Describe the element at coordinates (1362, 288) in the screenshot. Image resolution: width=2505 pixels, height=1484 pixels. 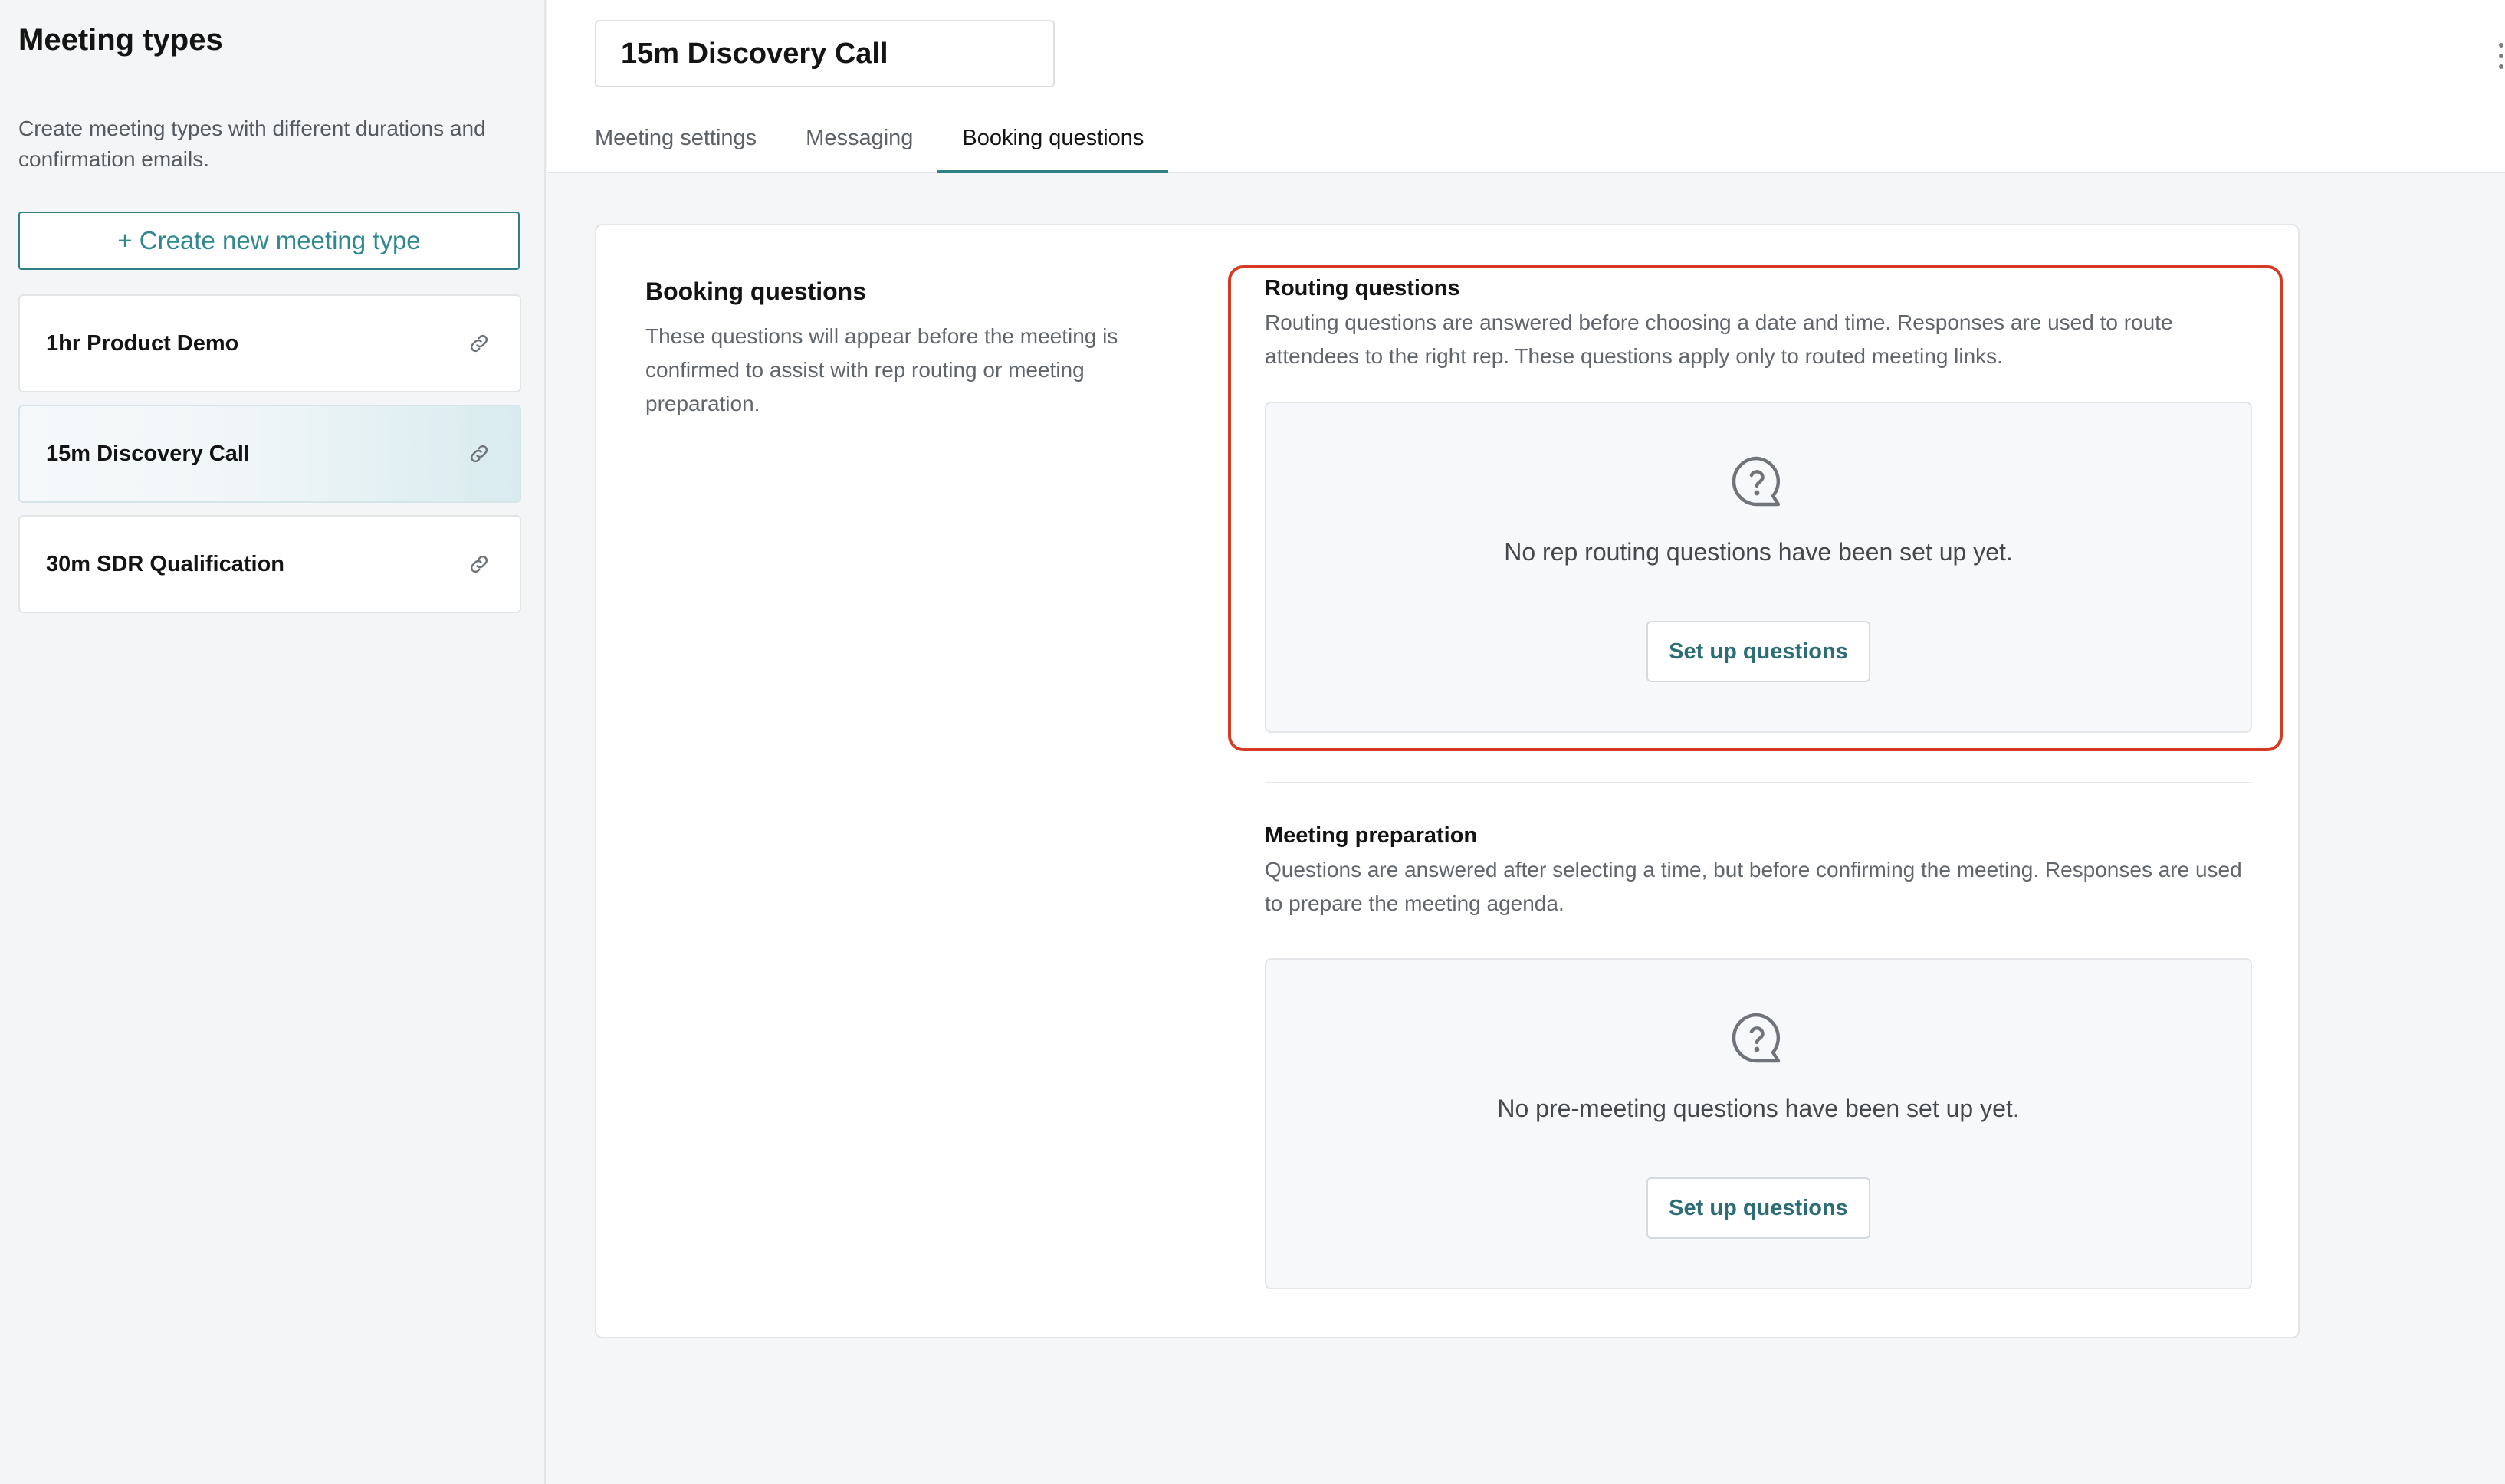
I see `routing-questions-title: Routing questions` at that location.